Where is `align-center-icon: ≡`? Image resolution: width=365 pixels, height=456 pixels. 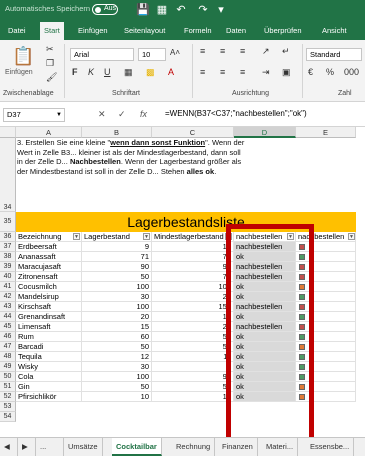
align-center-icon: ≡ is located at coordinates (222, 72).